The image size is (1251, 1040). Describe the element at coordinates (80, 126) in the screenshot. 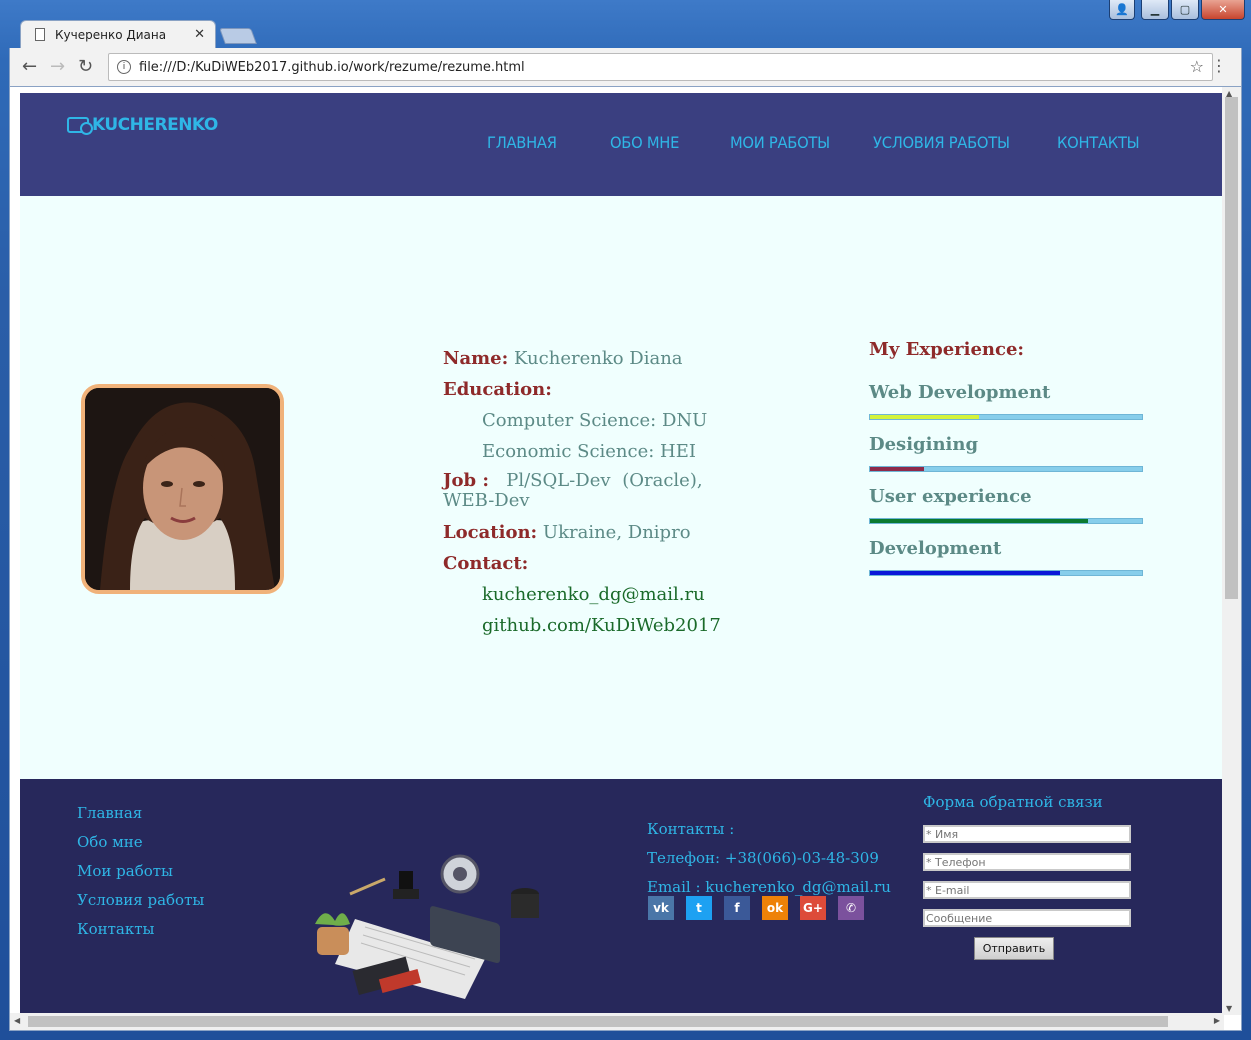

I see `logo-icon` at that location.